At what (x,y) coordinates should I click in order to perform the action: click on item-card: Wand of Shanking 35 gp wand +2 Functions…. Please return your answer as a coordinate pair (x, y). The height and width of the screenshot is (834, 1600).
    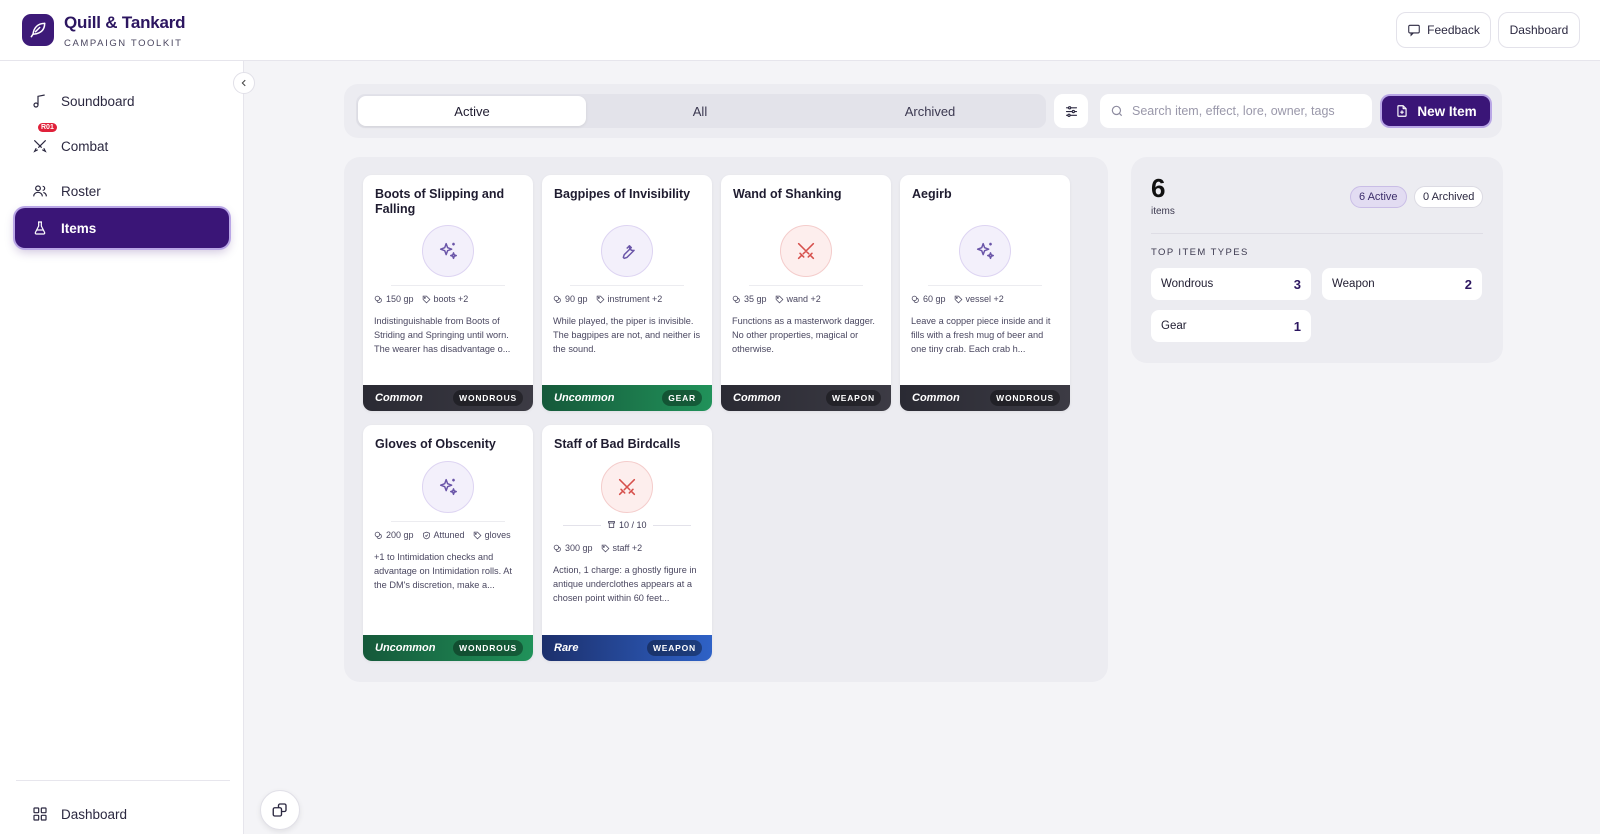
    Looking at the image, I should click on (806, 293).